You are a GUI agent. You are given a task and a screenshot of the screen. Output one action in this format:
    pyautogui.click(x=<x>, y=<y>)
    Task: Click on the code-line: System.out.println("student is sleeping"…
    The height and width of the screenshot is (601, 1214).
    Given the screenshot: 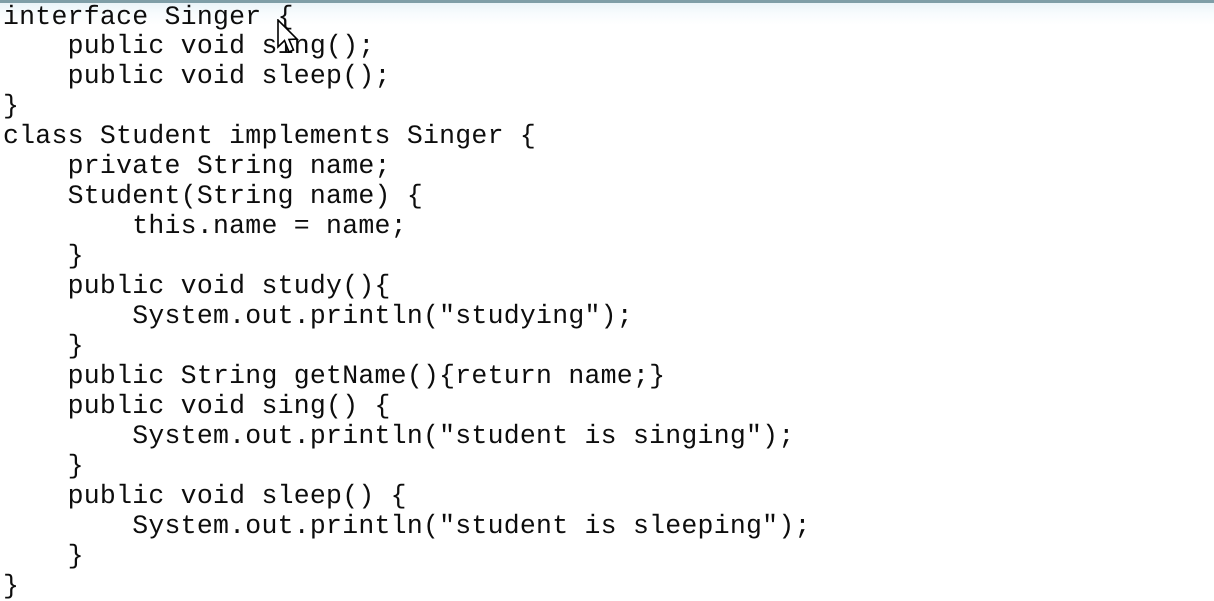 What is the action you would take?
    pyautogui.click(x=407, y=526)
    